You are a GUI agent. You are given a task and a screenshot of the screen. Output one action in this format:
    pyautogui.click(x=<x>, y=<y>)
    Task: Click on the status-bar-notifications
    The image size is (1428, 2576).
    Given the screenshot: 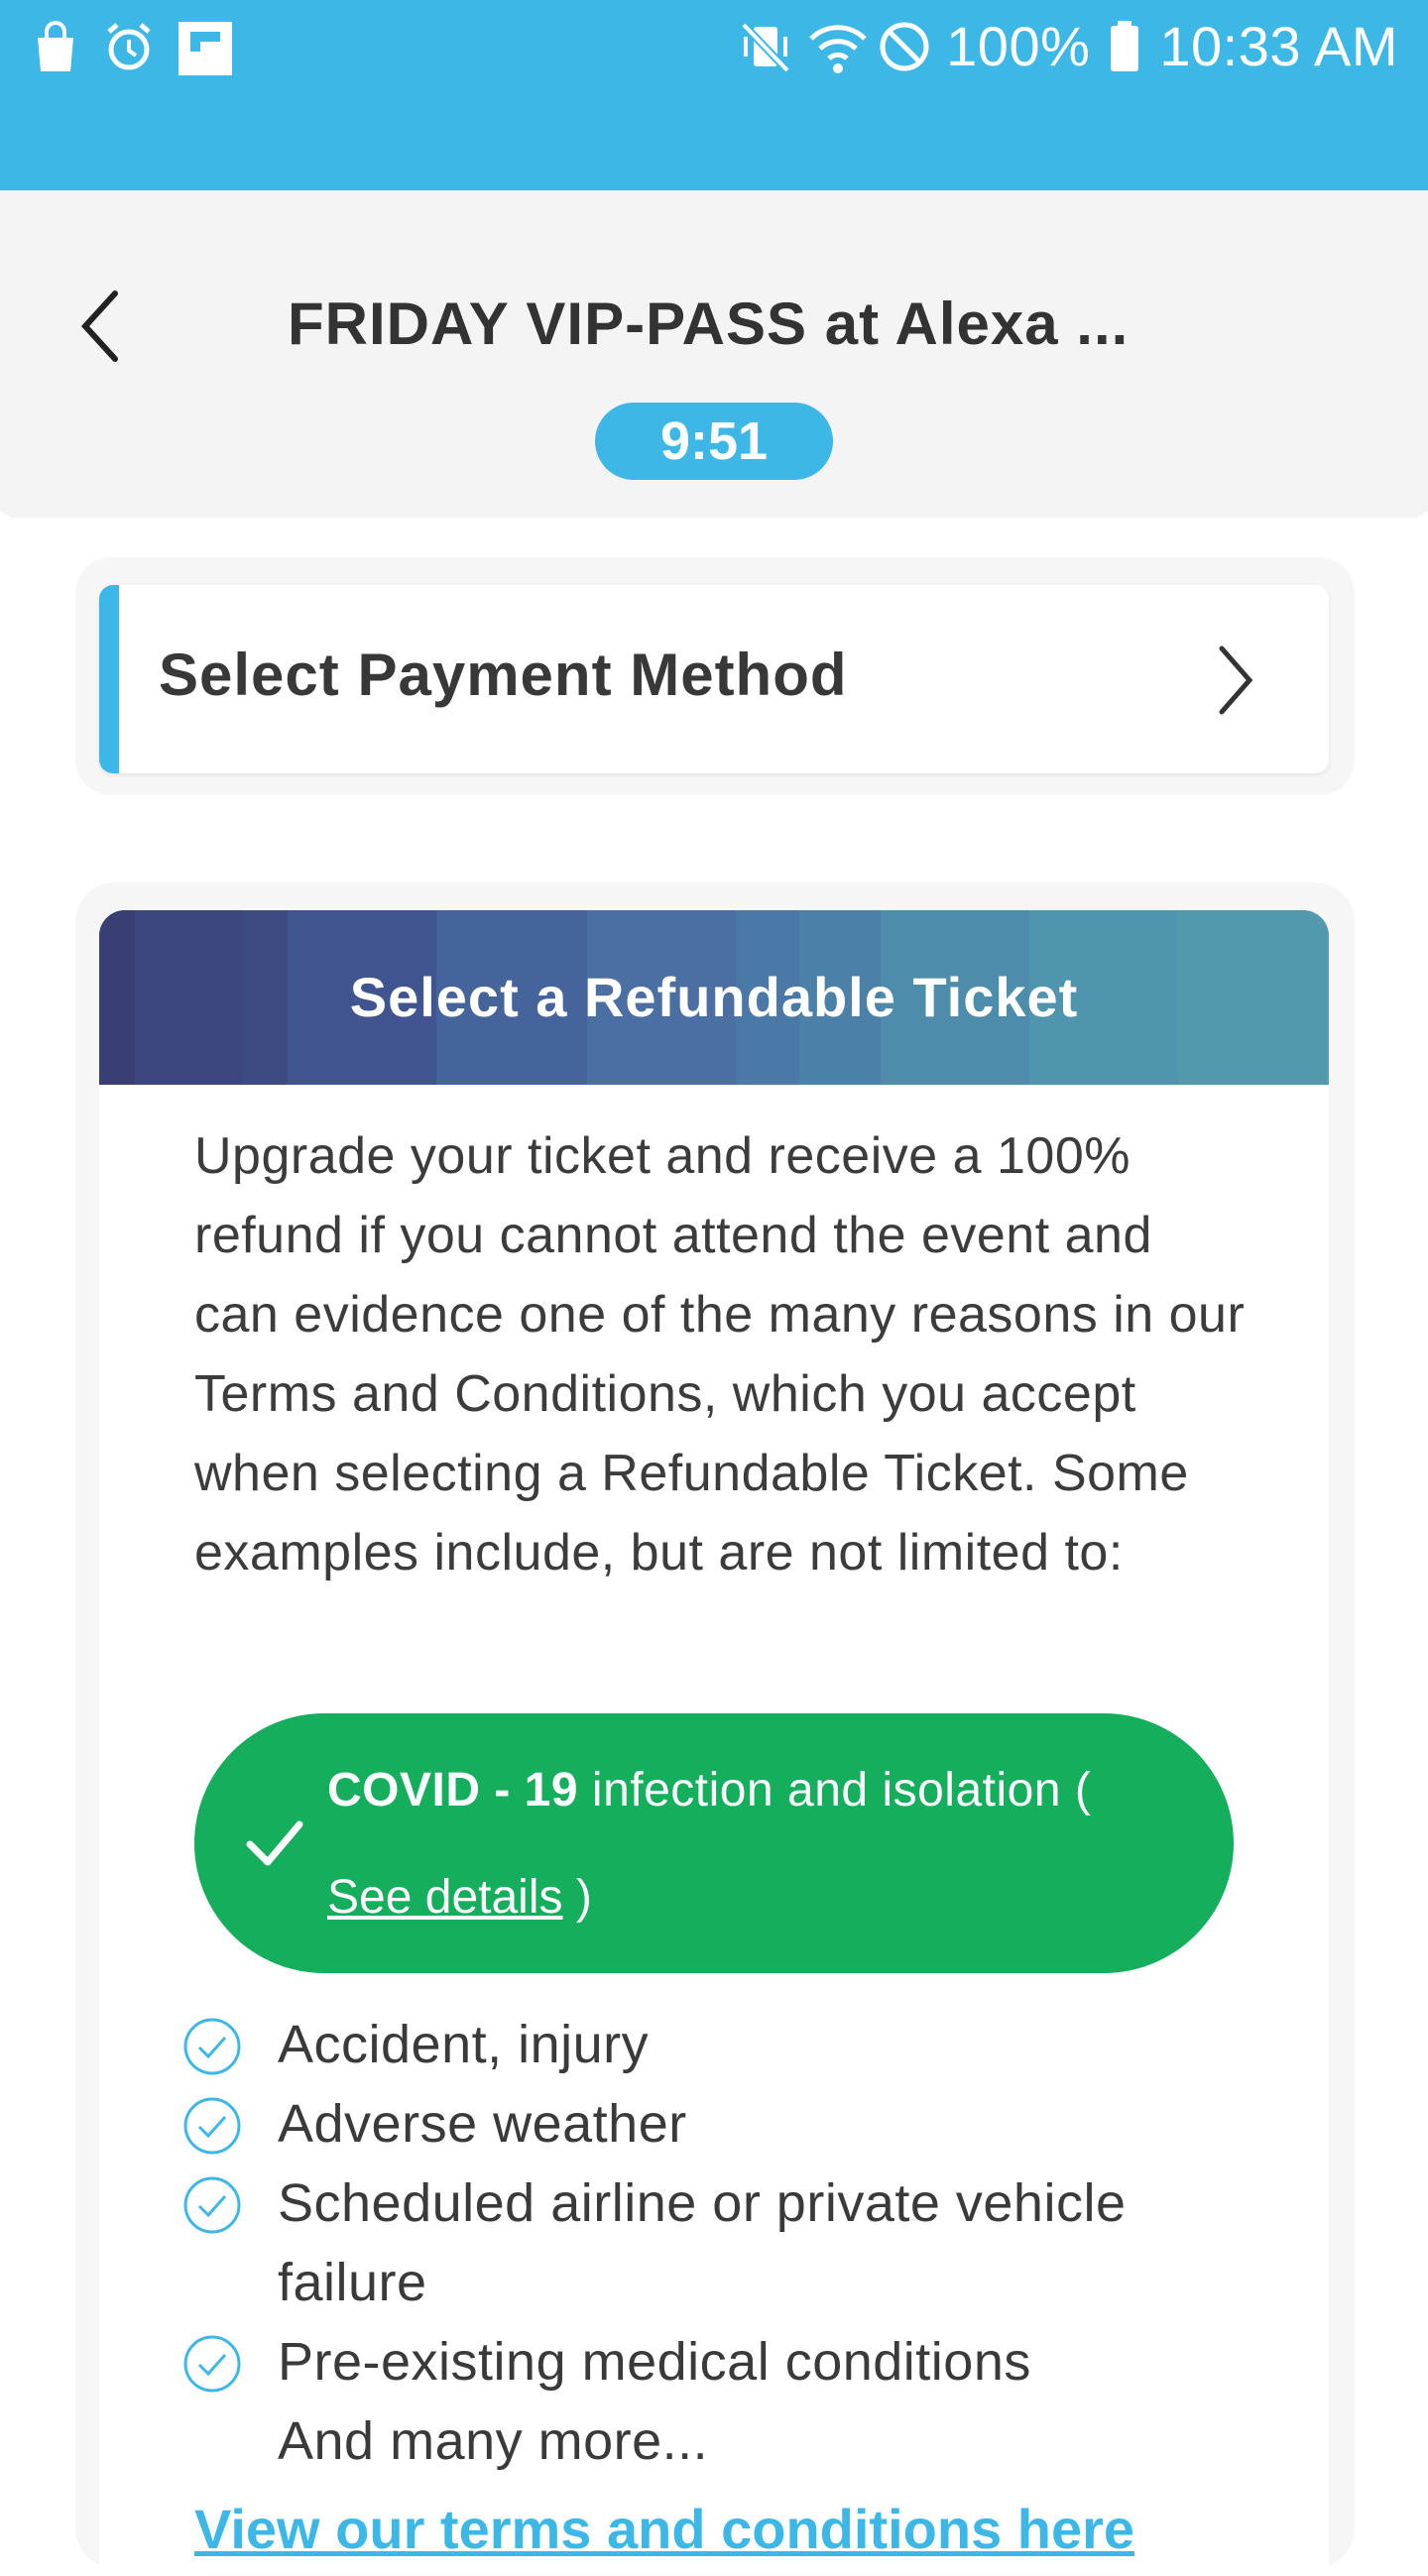 What is the action you would take?
    pyautogui.click(x=131, y=47)
    